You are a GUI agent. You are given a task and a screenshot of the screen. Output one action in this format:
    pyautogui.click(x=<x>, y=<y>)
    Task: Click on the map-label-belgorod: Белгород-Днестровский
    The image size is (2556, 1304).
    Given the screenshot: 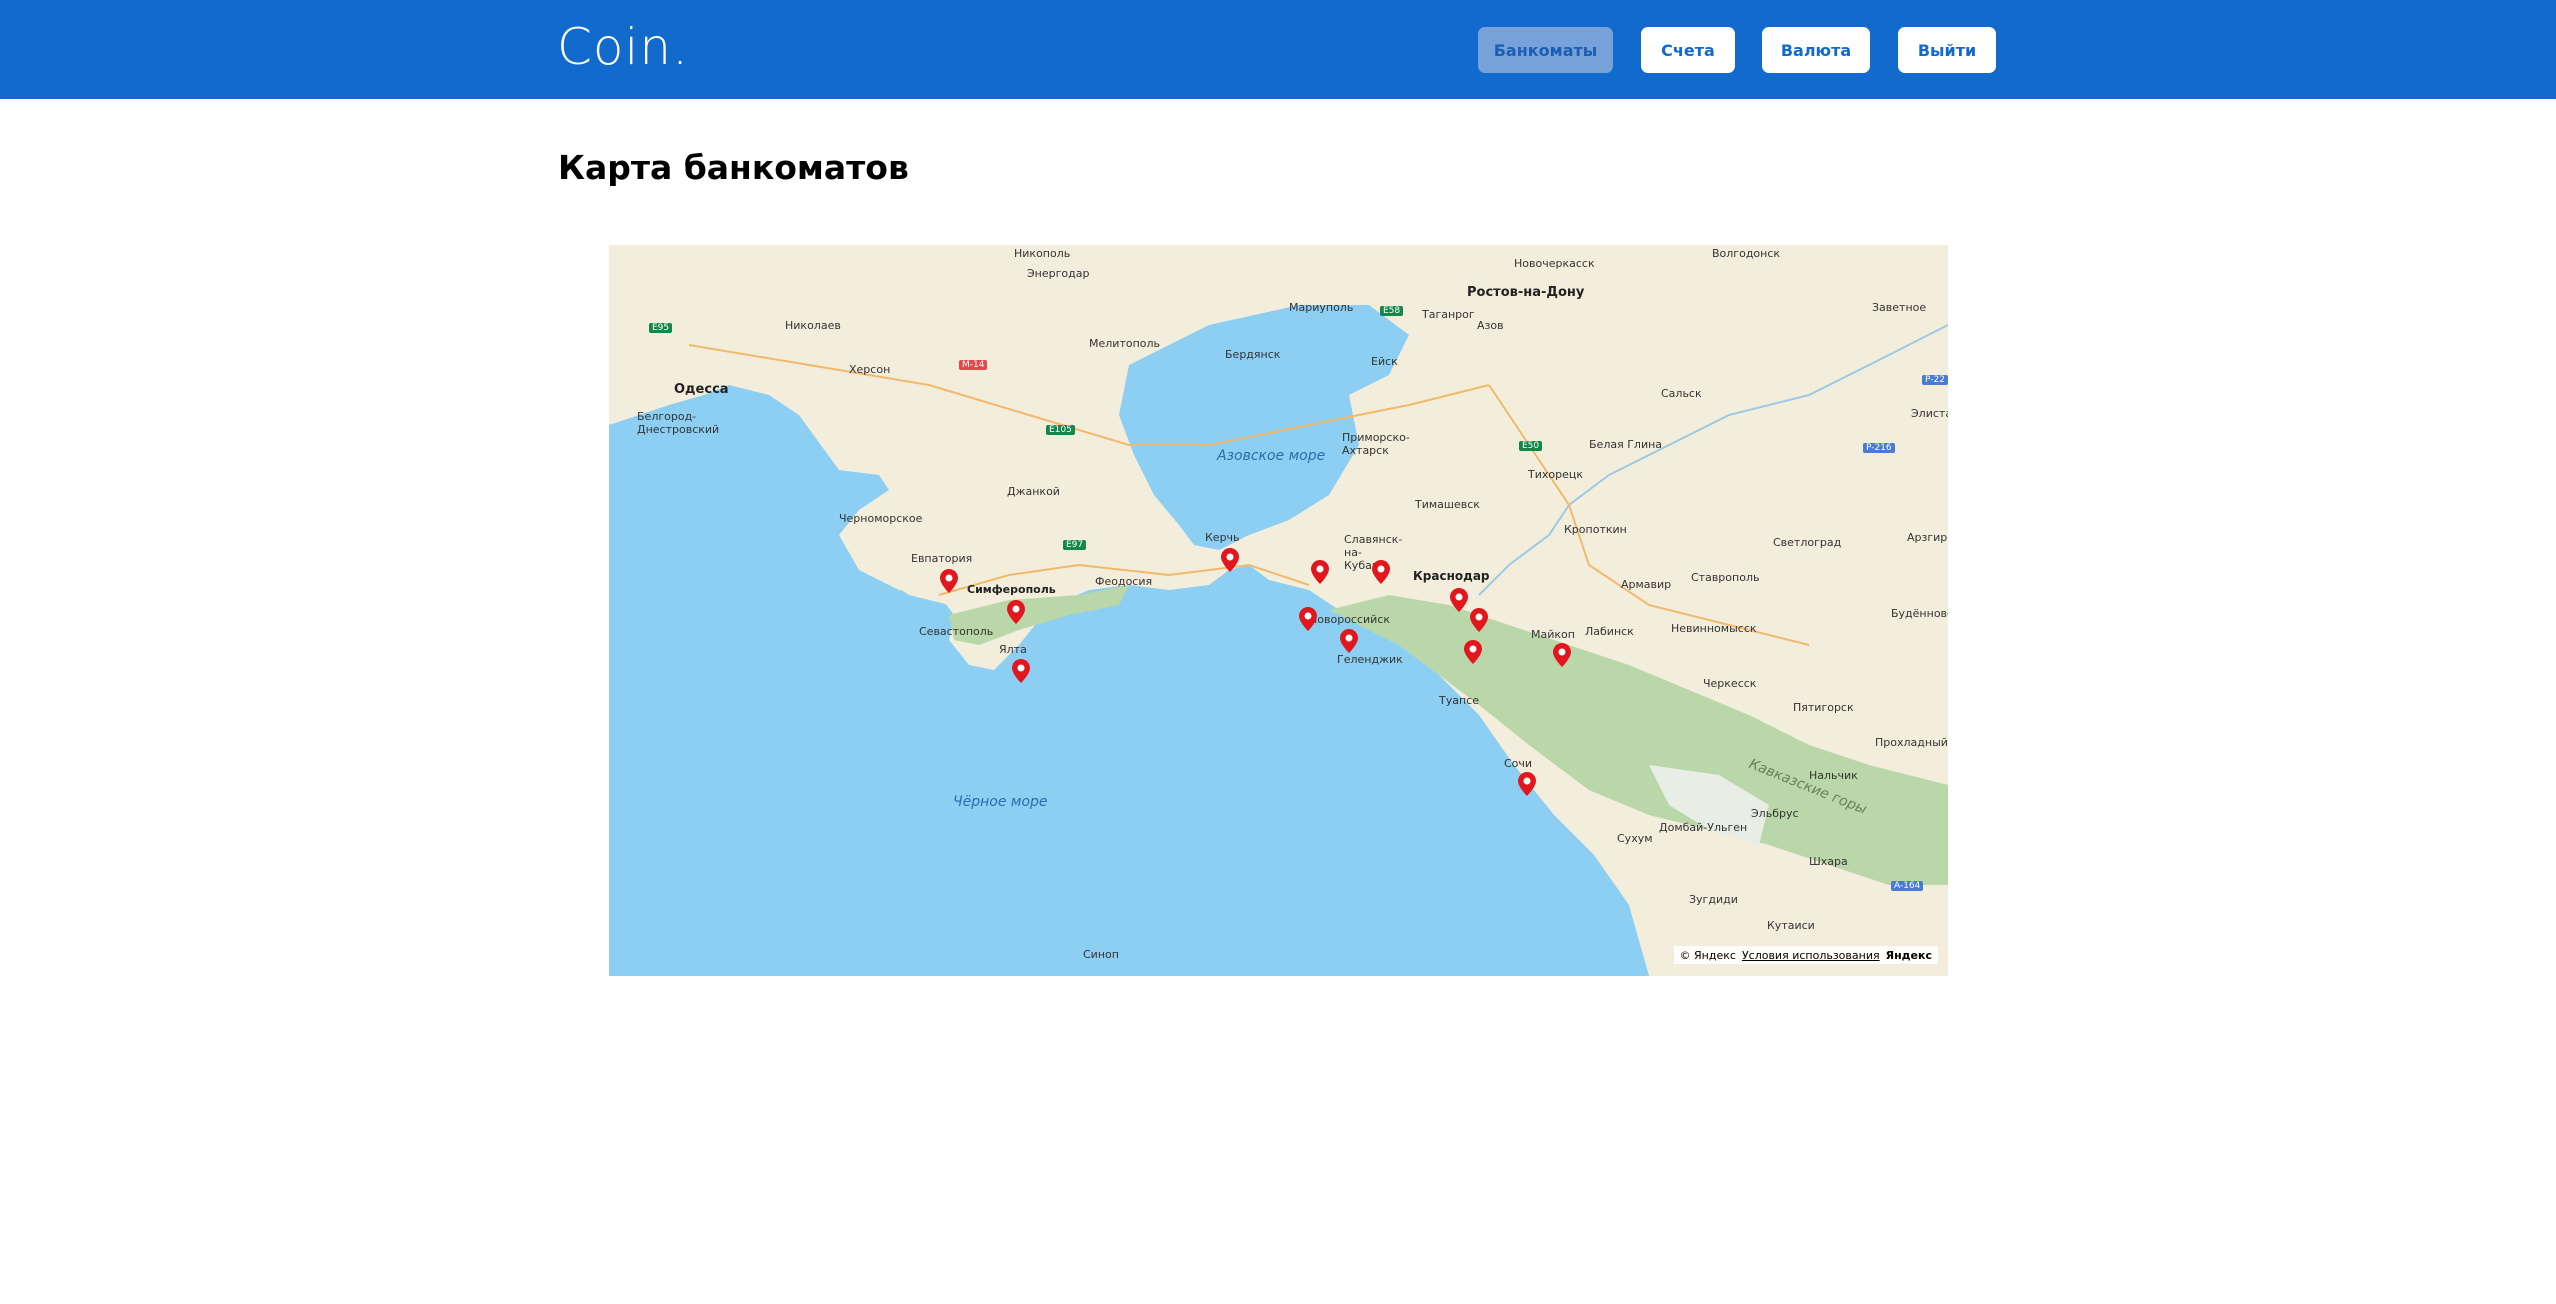 What is the action you would take?
    pyautogui.click(x=678, y=423)
    